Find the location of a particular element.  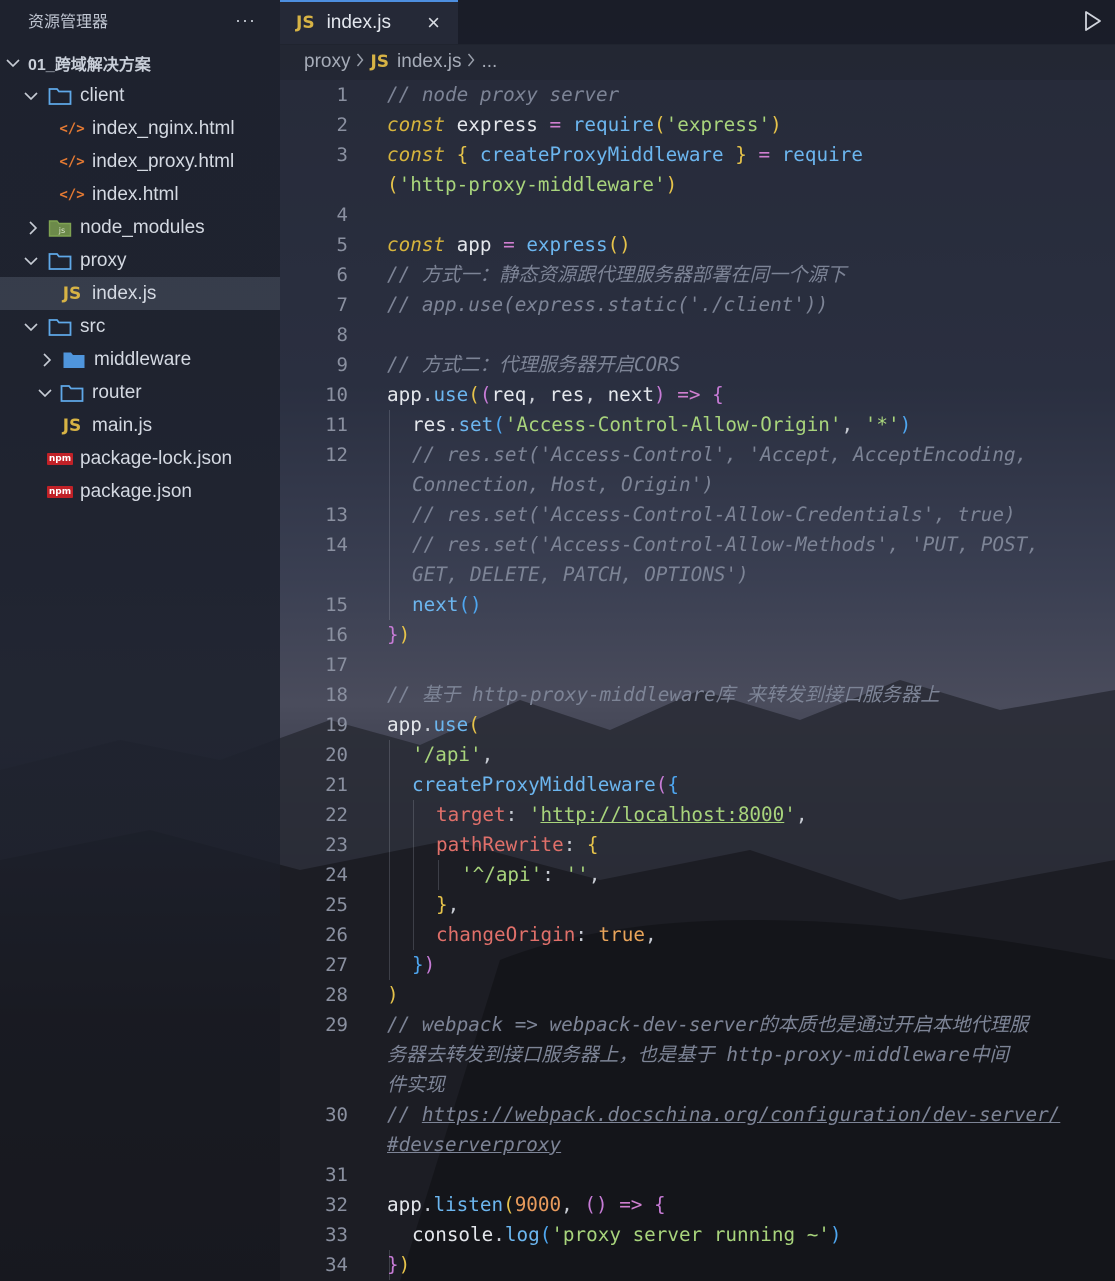

tree-item-label: index_nginx.html is located at coordinates (163, 128).